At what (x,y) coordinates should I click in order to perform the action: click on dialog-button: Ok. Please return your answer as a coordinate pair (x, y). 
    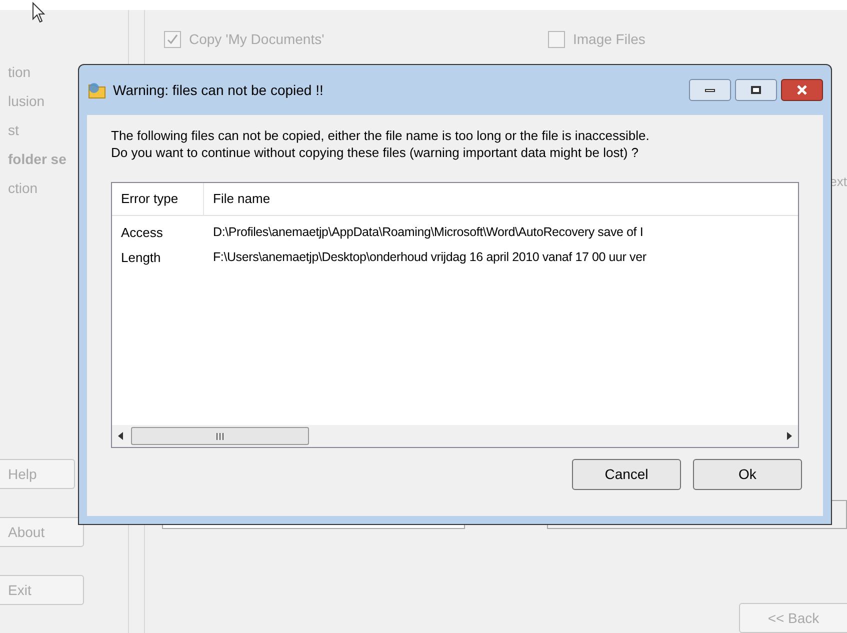
    Looking at the image, I should click on (747, 474).